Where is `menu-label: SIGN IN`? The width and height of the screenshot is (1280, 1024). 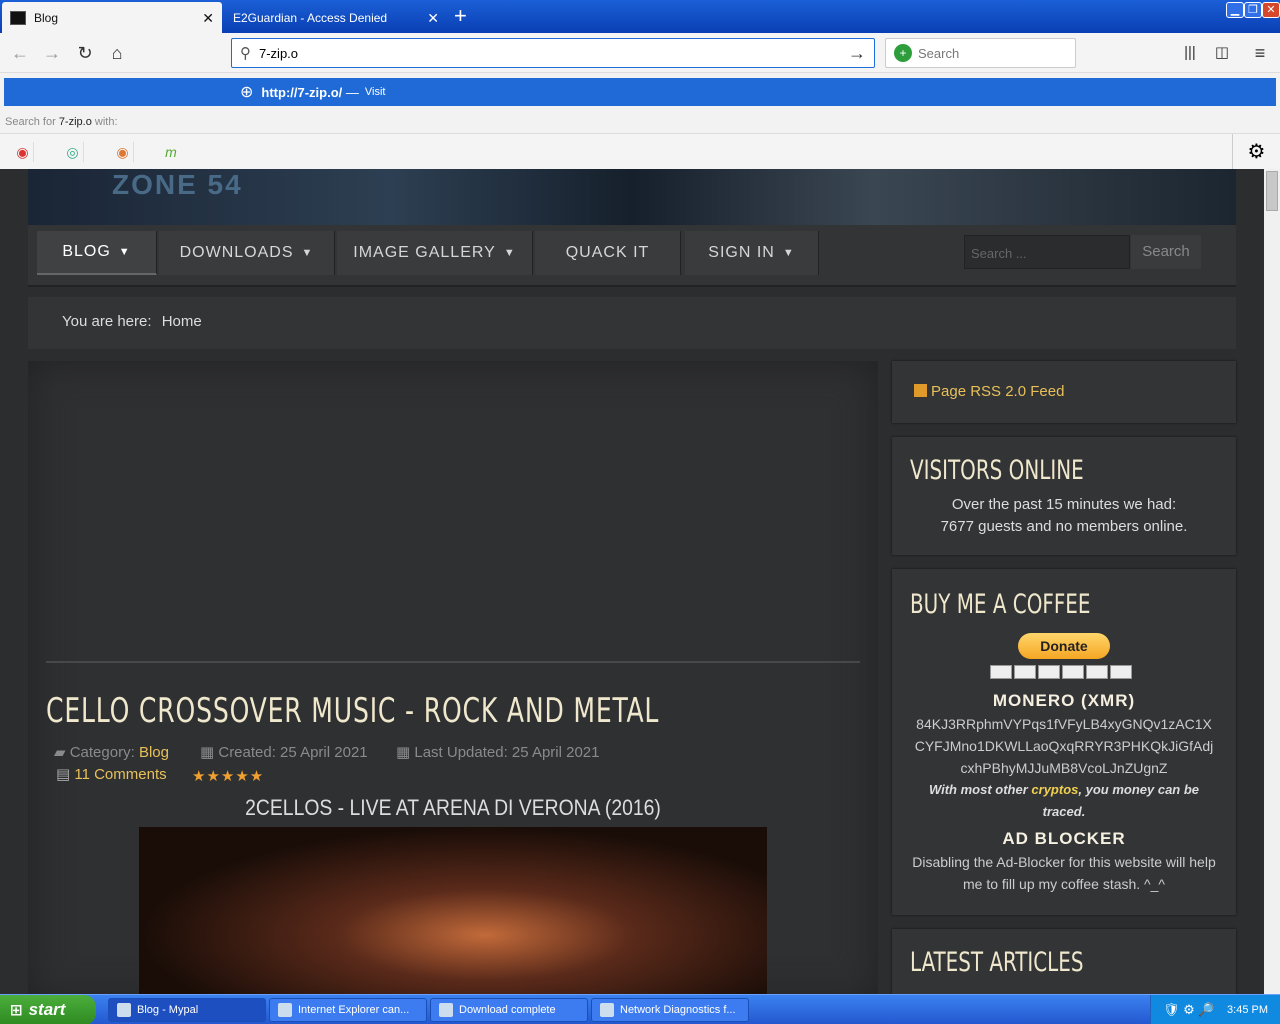
menu-label: SIGN IN is located at coordinates (741, 252).